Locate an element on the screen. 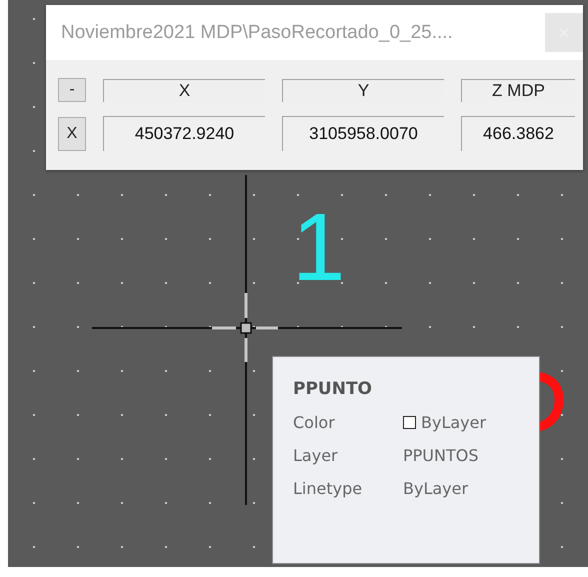 The width and height of the screenshot is (588, 577). drawing-label: 1 is located at coordinates (319, 248).